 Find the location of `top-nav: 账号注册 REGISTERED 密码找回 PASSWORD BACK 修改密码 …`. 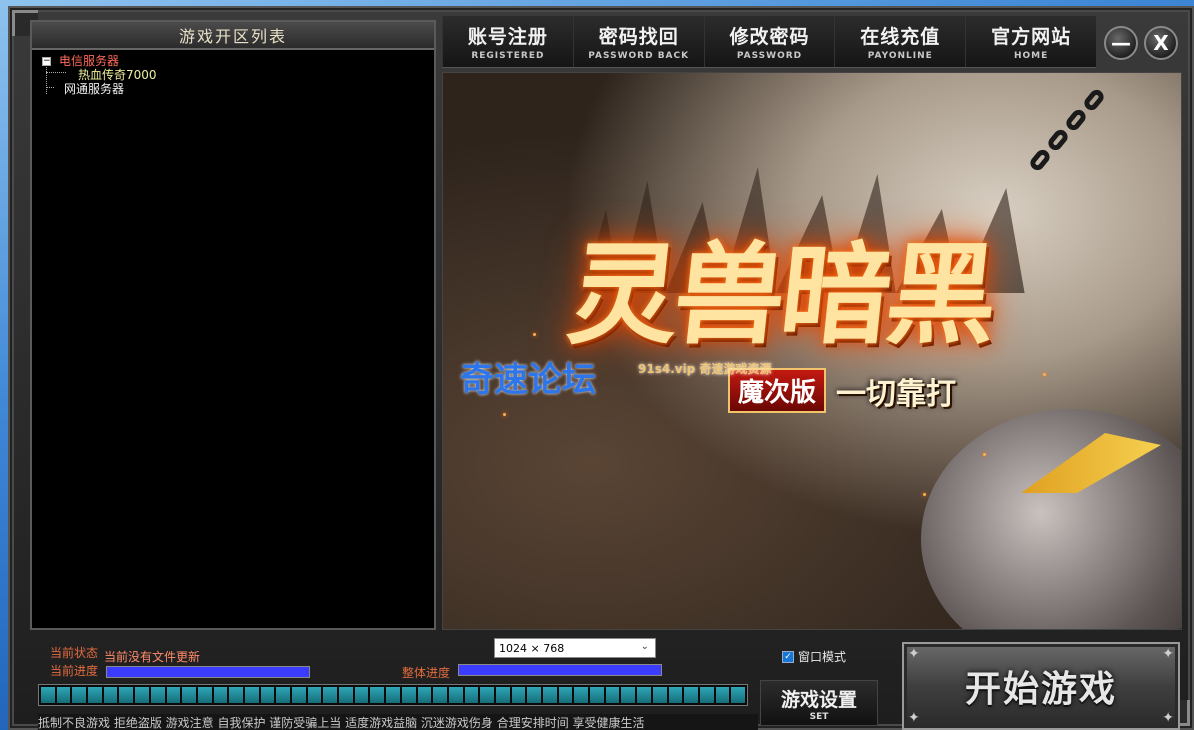

top-nav: 账号注册 REGISTERED 密码找回 PASSWORD BACK 修改密码 … is located at coordinates (769, 42).